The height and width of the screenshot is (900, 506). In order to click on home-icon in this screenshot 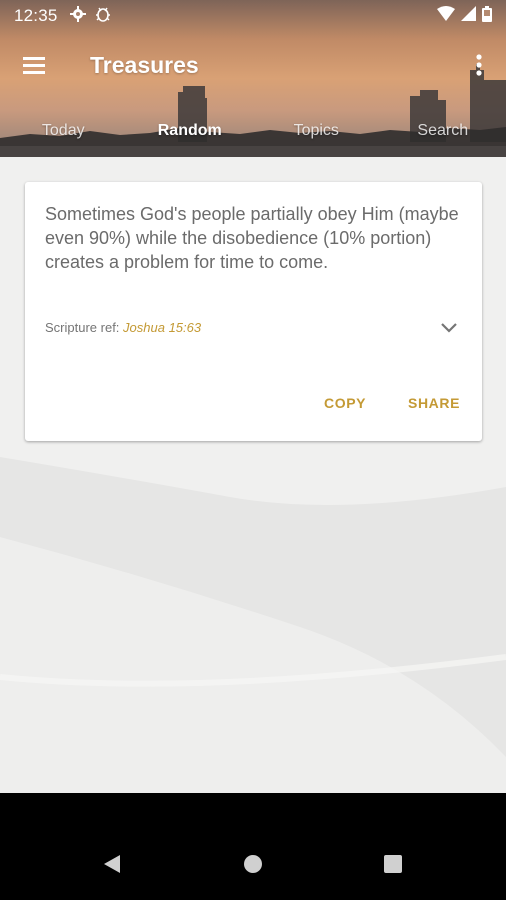, I will do `click(253, 864)`.